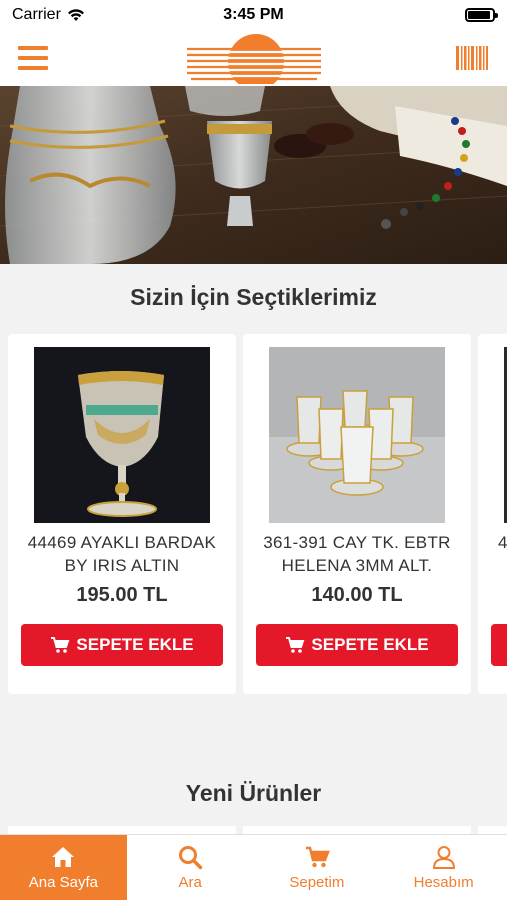  I want to click on status-bar: Carrier 3:45 PM, so click(253, 15).